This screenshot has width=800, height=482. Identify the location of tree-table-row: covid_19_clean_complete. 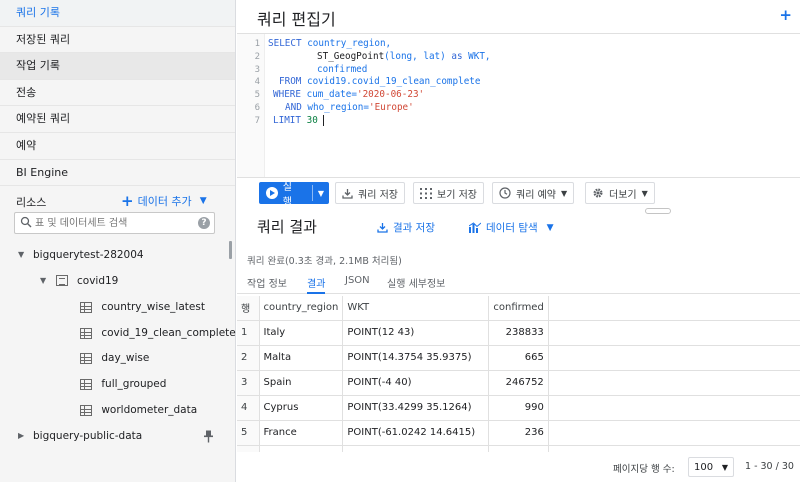
(158, 333).